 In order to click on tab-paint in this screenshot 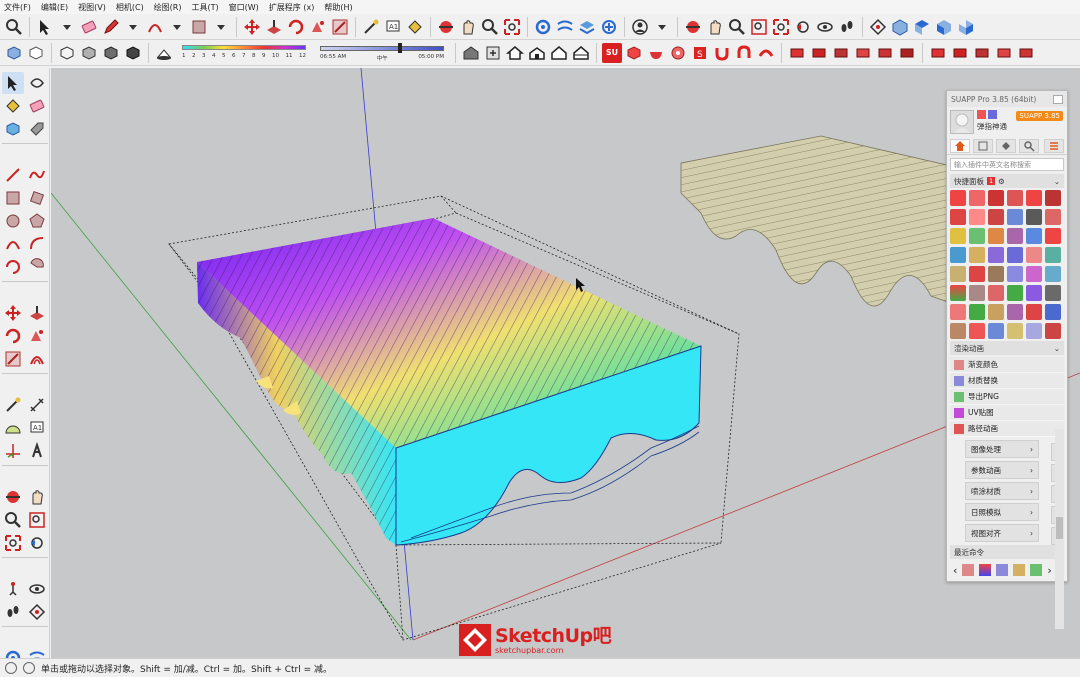, I will do `click(1006, 145)`.